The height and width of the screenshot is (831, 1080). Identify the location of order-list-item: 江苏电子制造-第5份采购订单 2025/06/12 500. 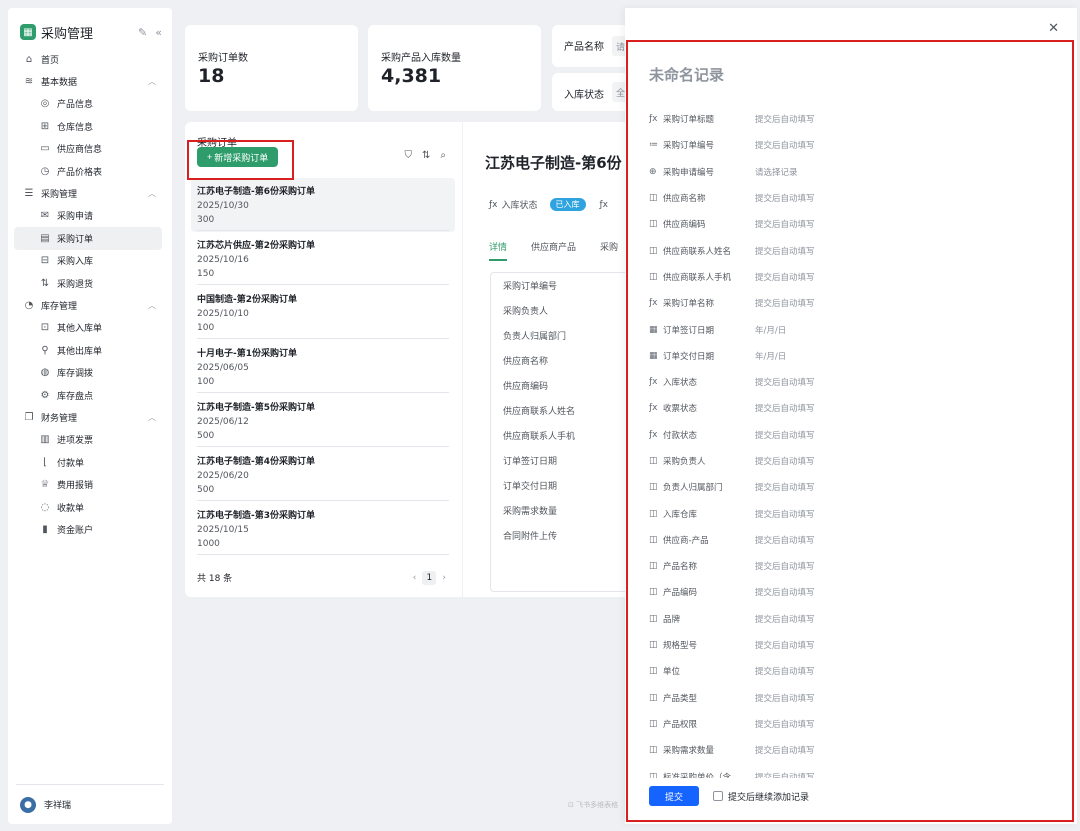
(323, 421).